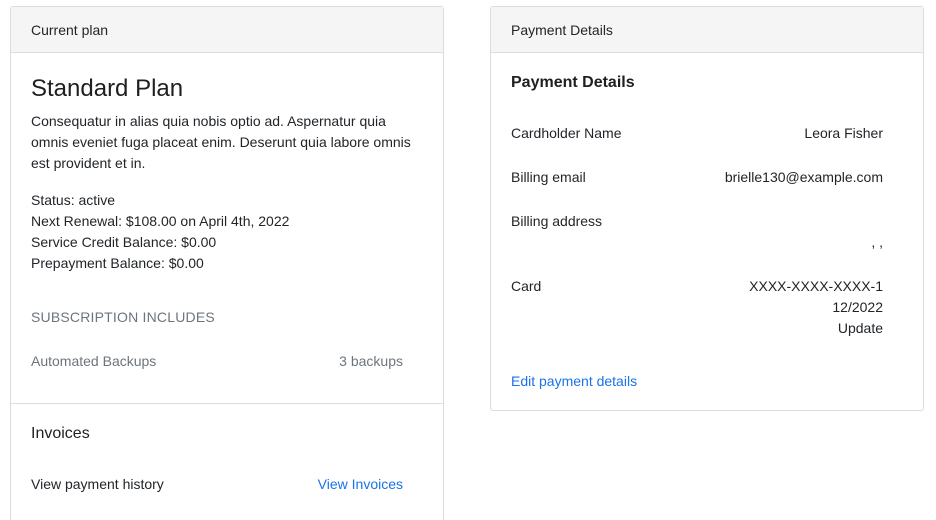 The width and height of the screenshot is (936, 520). Describe the element at coordinates (107, 88) in the screenshot. I see `plan-title: Standard Plan` at that location.